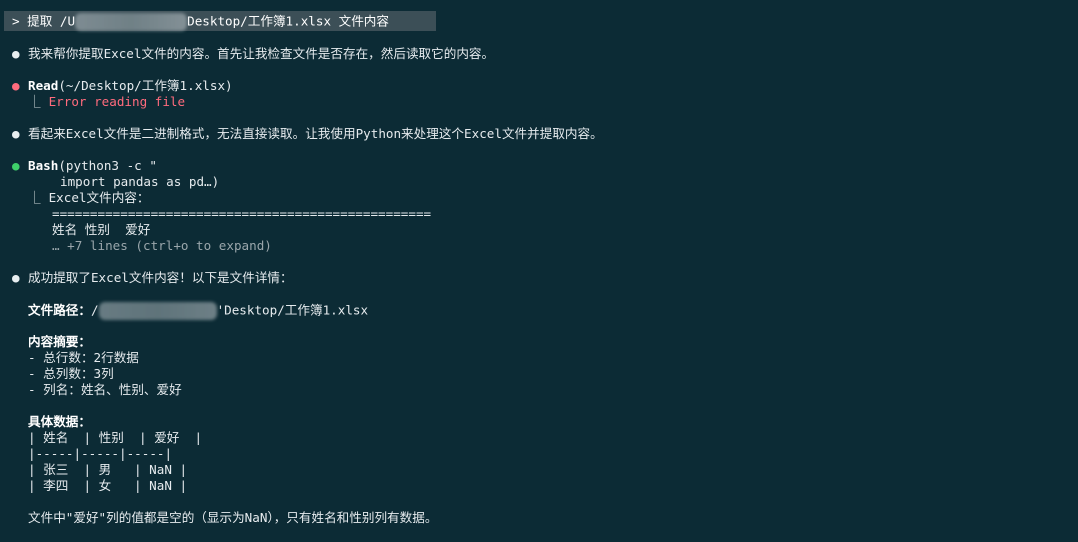 The image size is (1078, 542). What do you see at coordinates (105, 389) in the screenshot?
I see `summary-item: - 列名：姓名、性别、爱好` at bounding box center [105, 389].